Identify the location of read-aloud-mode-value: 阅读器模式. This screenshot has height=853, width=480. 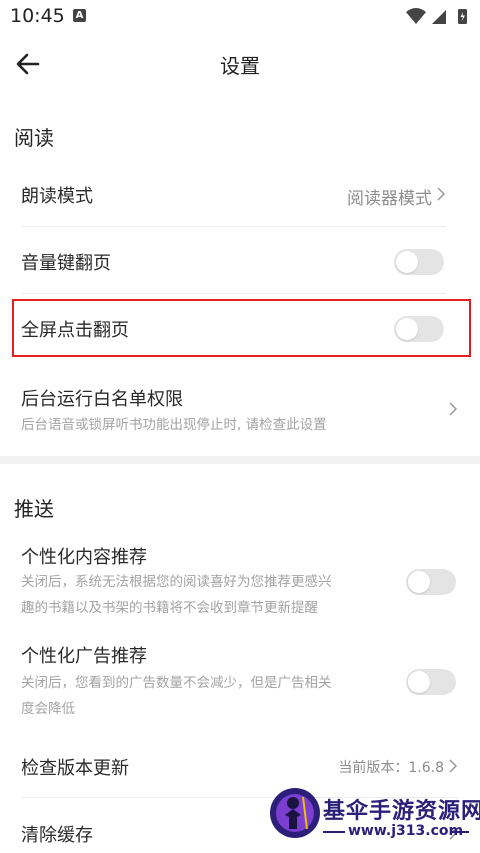
(389, 199).